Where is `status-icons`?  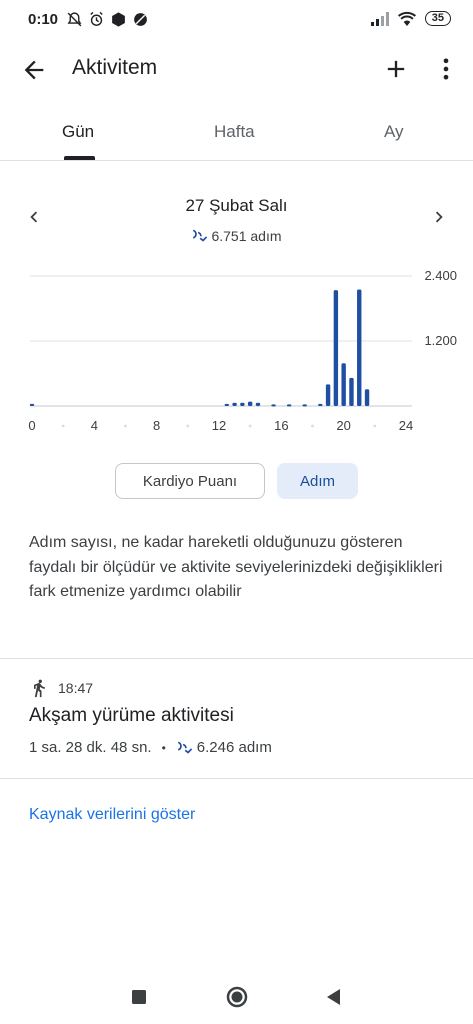 status-icons is located at coordinates (107, 19).